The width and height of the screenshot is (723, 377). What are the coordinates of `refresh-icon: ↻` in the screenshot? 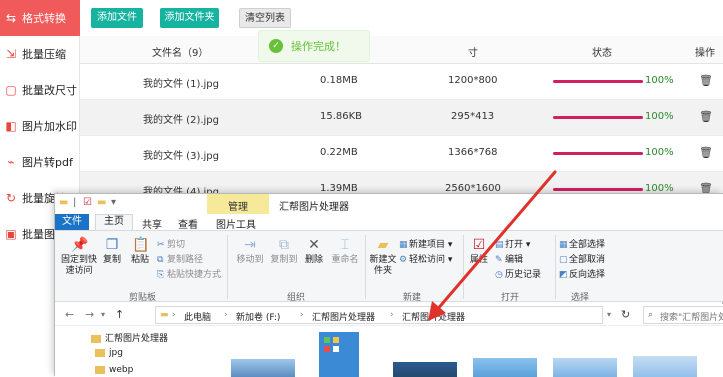 It's located at (625, 314).